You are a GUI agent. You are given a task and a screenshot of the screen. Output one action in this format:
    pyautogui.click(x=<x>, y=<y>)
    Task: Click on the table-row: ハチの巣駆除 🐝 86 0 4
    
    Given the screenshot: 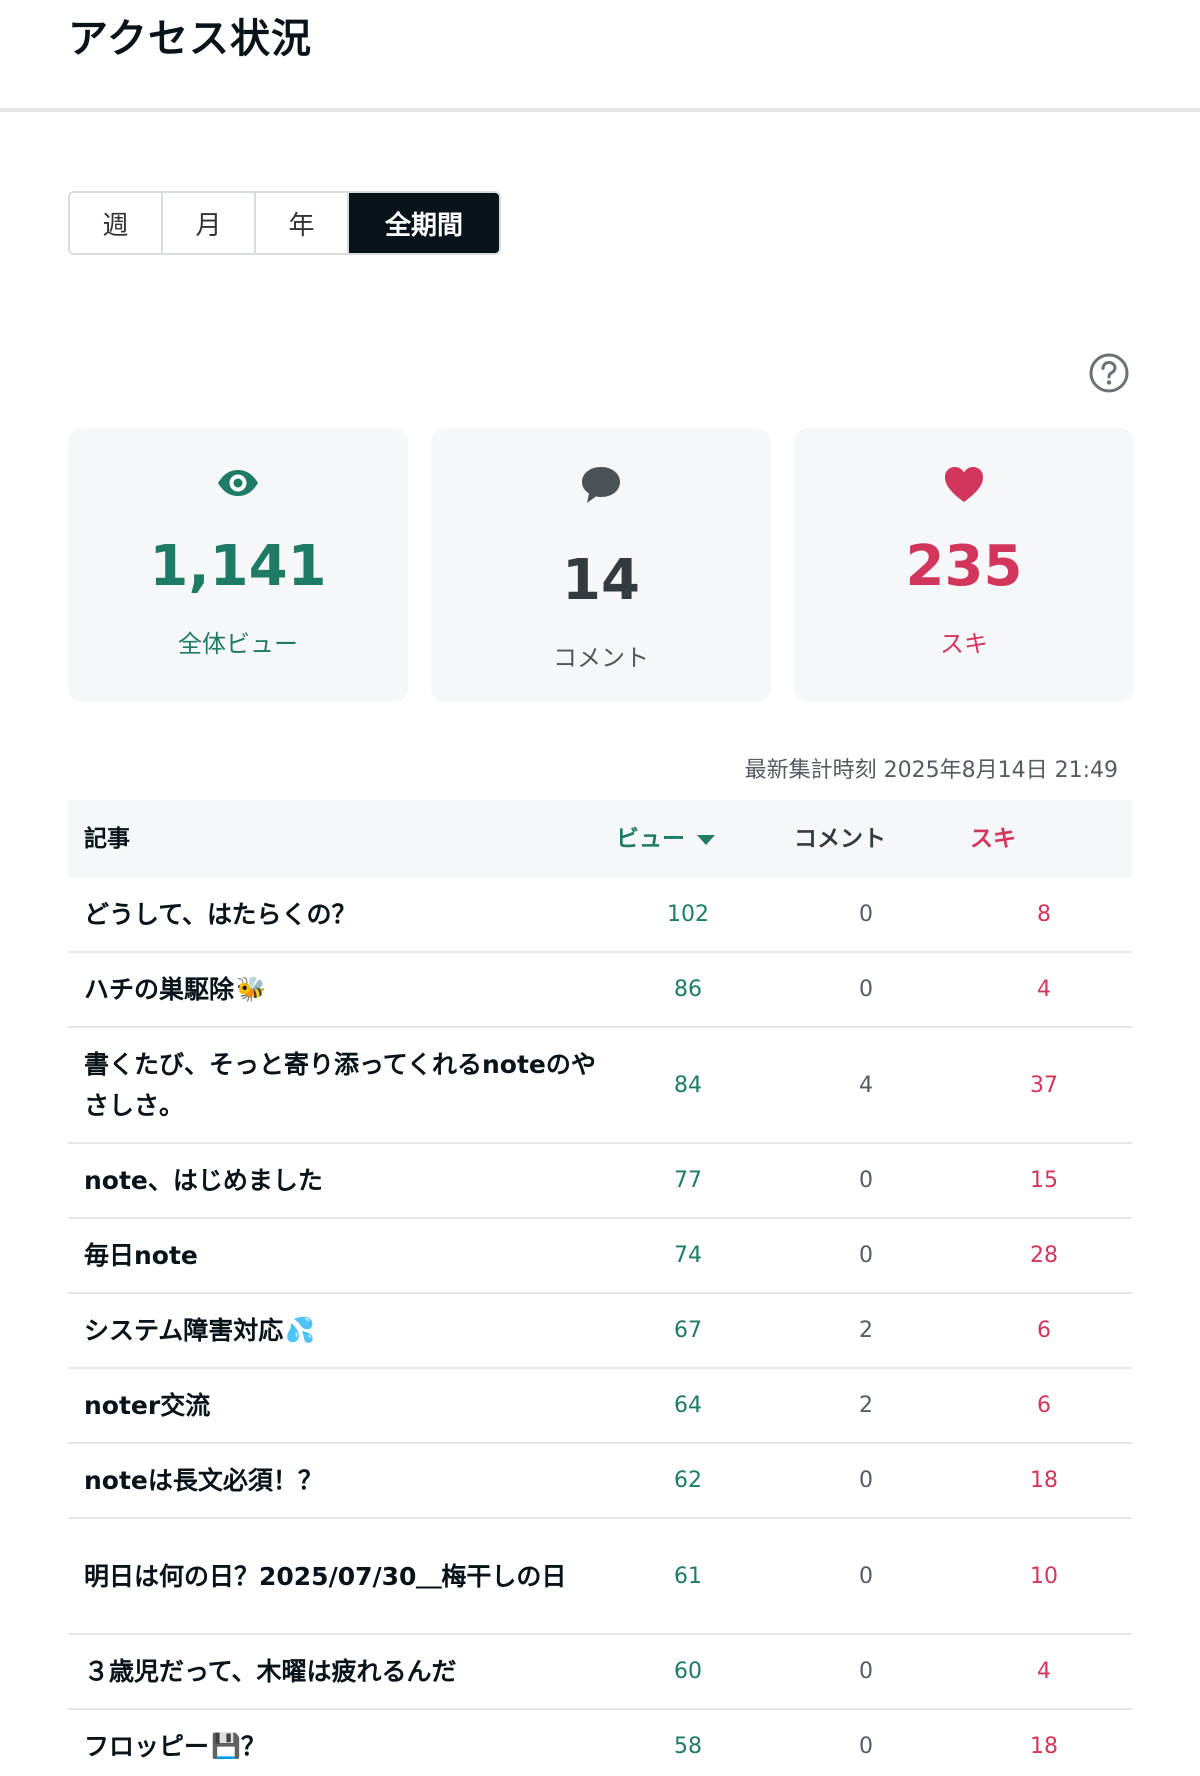 What is the action you would take?
    pyautogui.click(x=600, y=990)
    